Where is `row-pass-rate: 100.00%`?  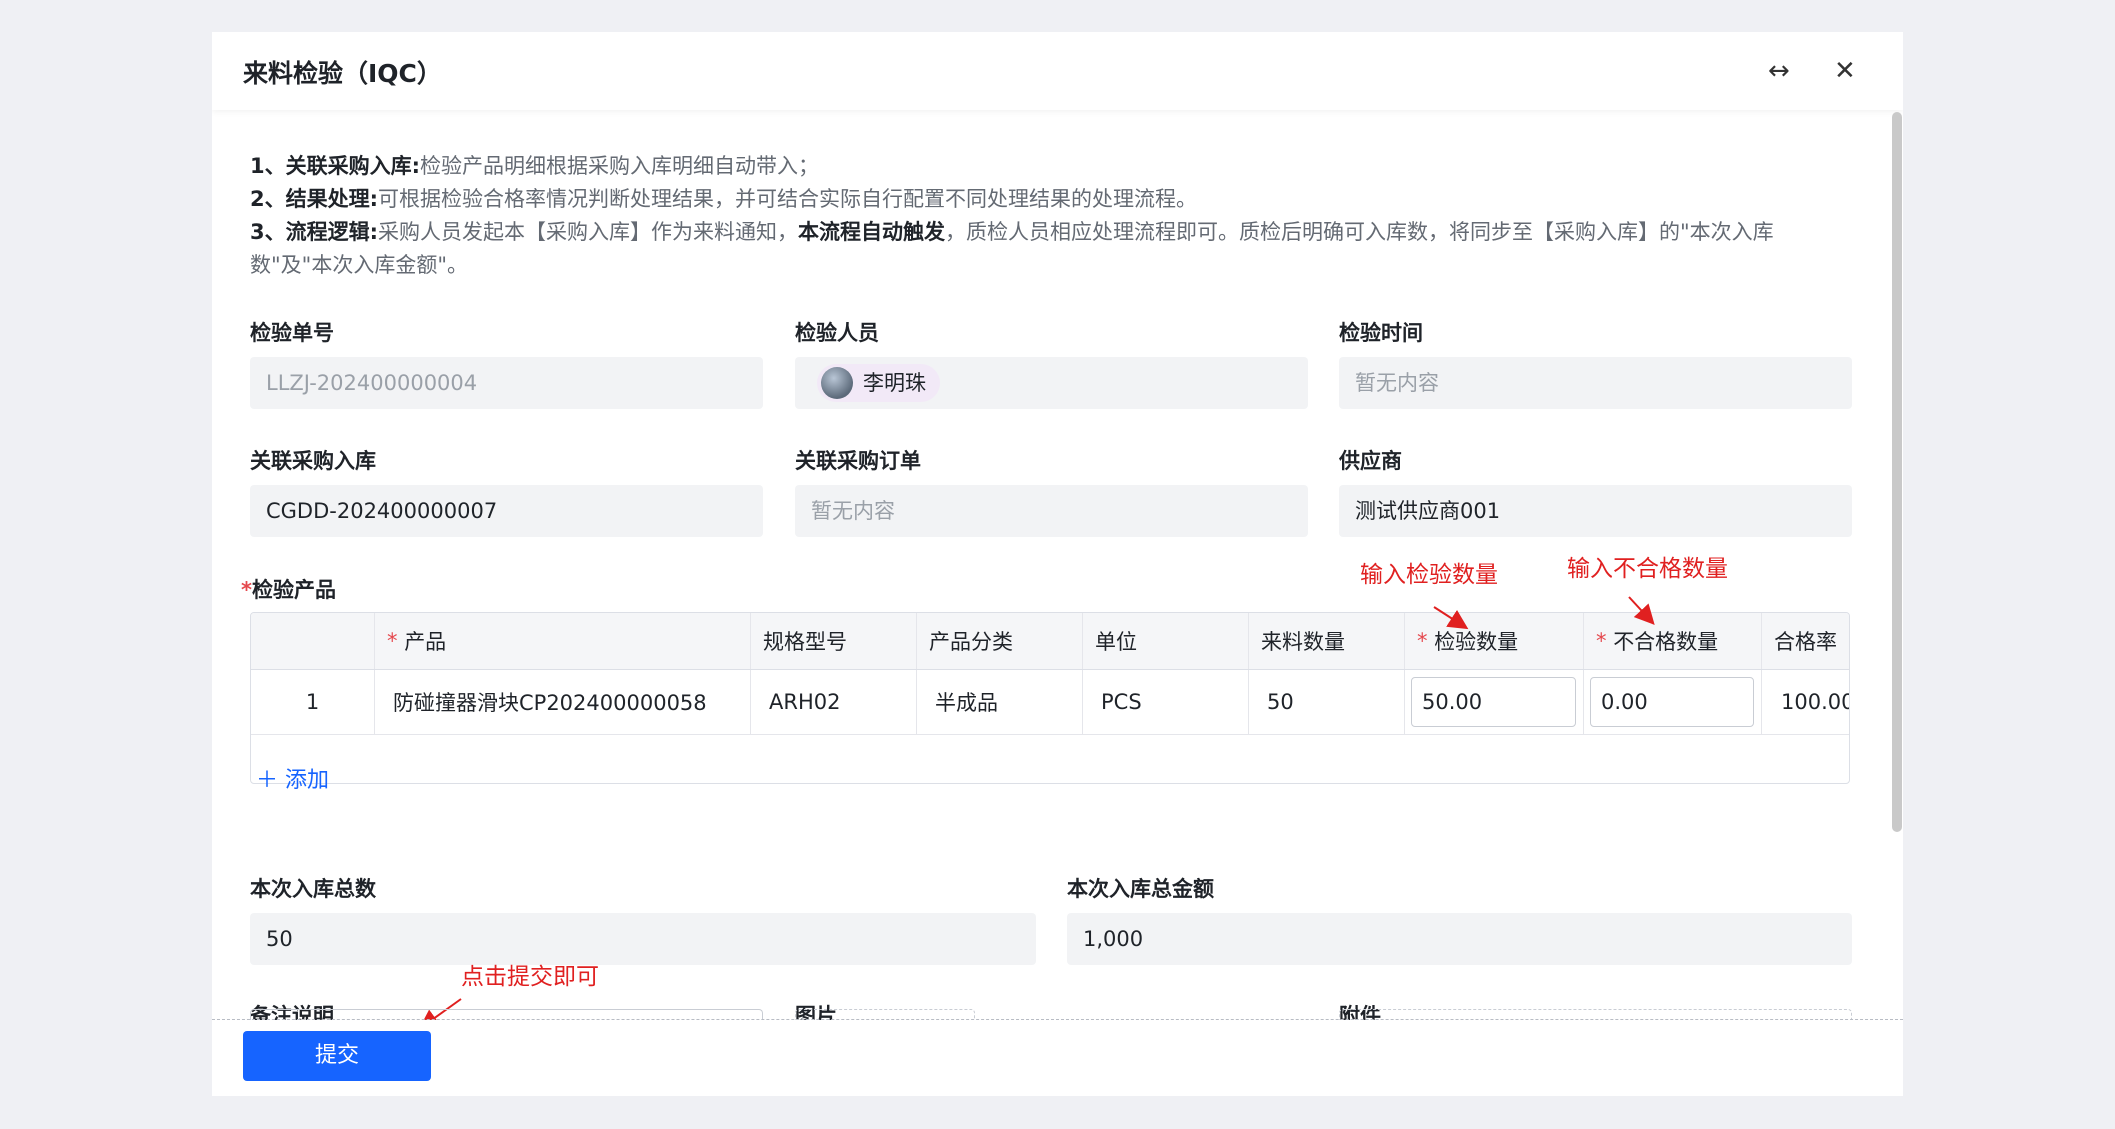 row-pass-rate: 100.00% is located at coordinates (1815, 702).